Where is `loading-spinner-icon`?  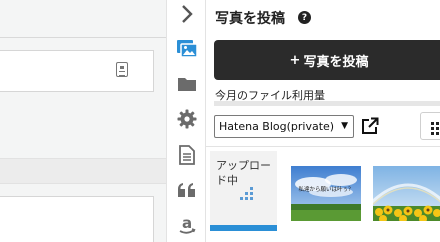
loading-spinner-icon is located at coordinates (248, 194).